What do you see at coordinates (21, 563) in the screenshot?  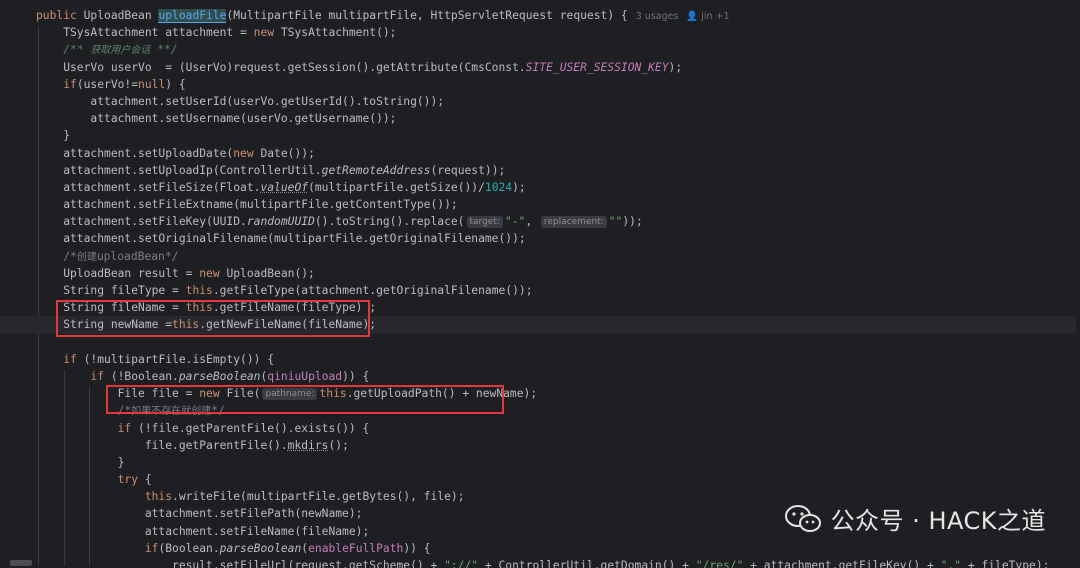 I see `horizontal-scrollbar` at bounding box center [21, 563].